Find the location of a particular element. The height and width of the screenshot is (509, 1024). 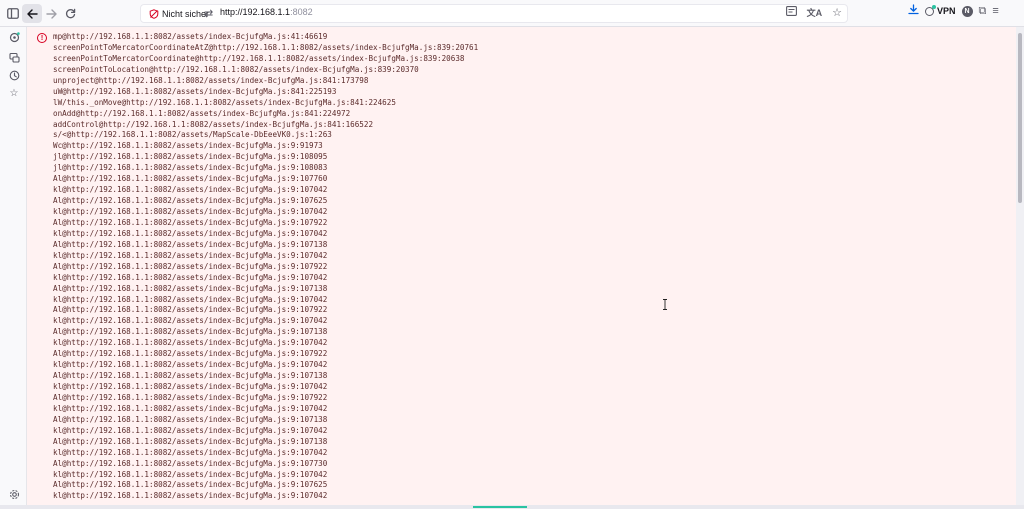

vpn-button: VPN is located at coordinates (940, 10).